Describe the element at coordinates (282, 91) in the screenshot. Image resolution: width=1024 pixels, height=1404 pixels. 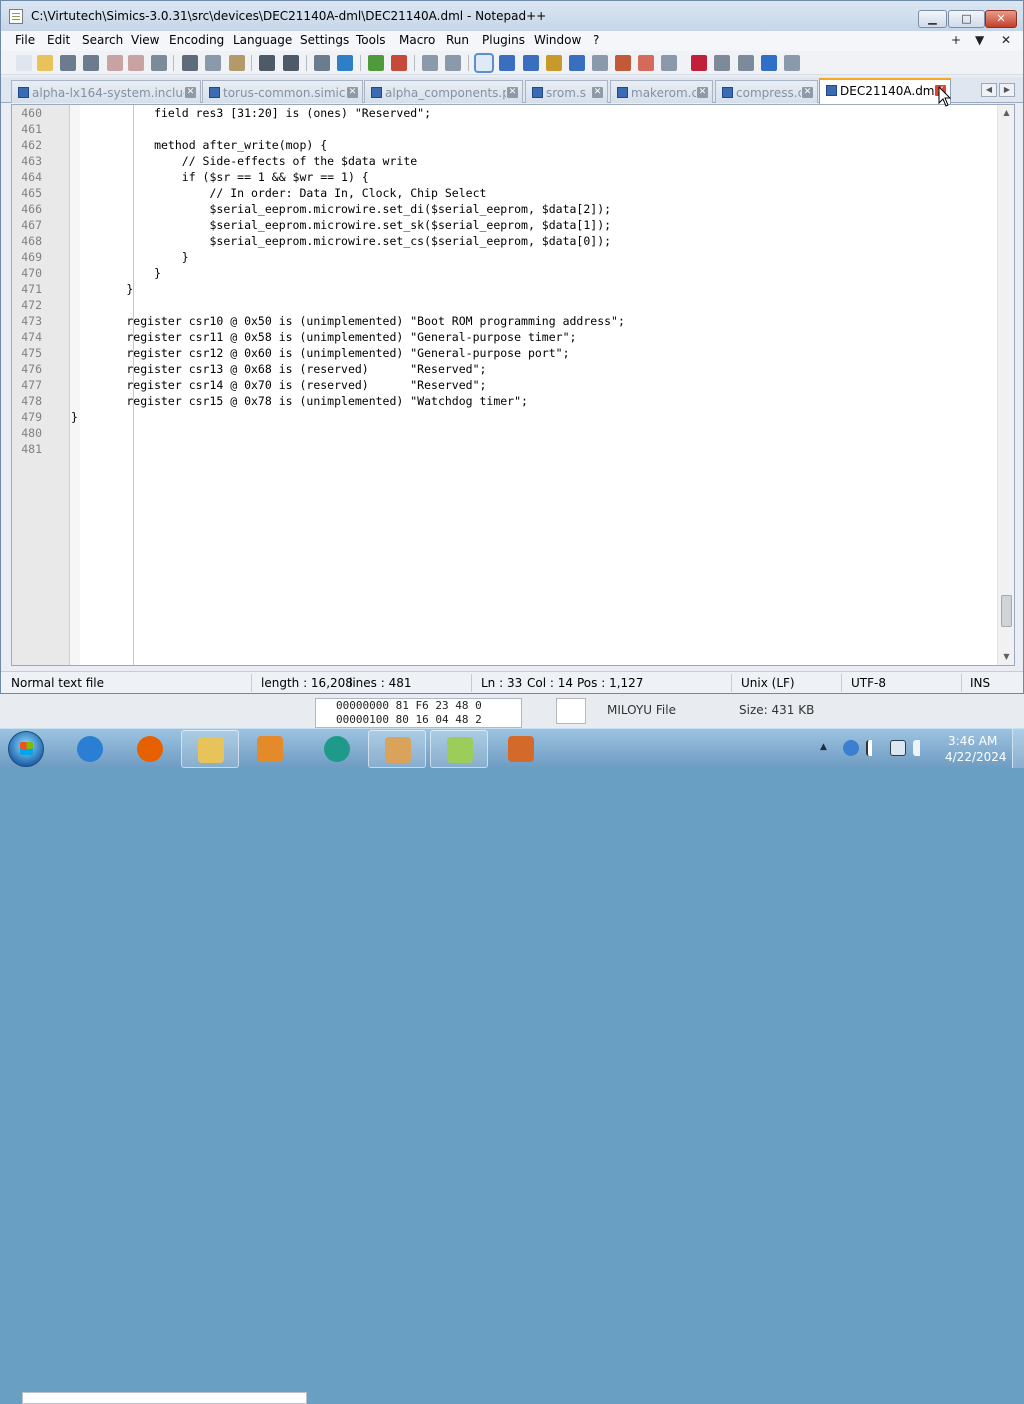
I see `tab-torus-common-simics: torus-common.simics ✕` at that location.